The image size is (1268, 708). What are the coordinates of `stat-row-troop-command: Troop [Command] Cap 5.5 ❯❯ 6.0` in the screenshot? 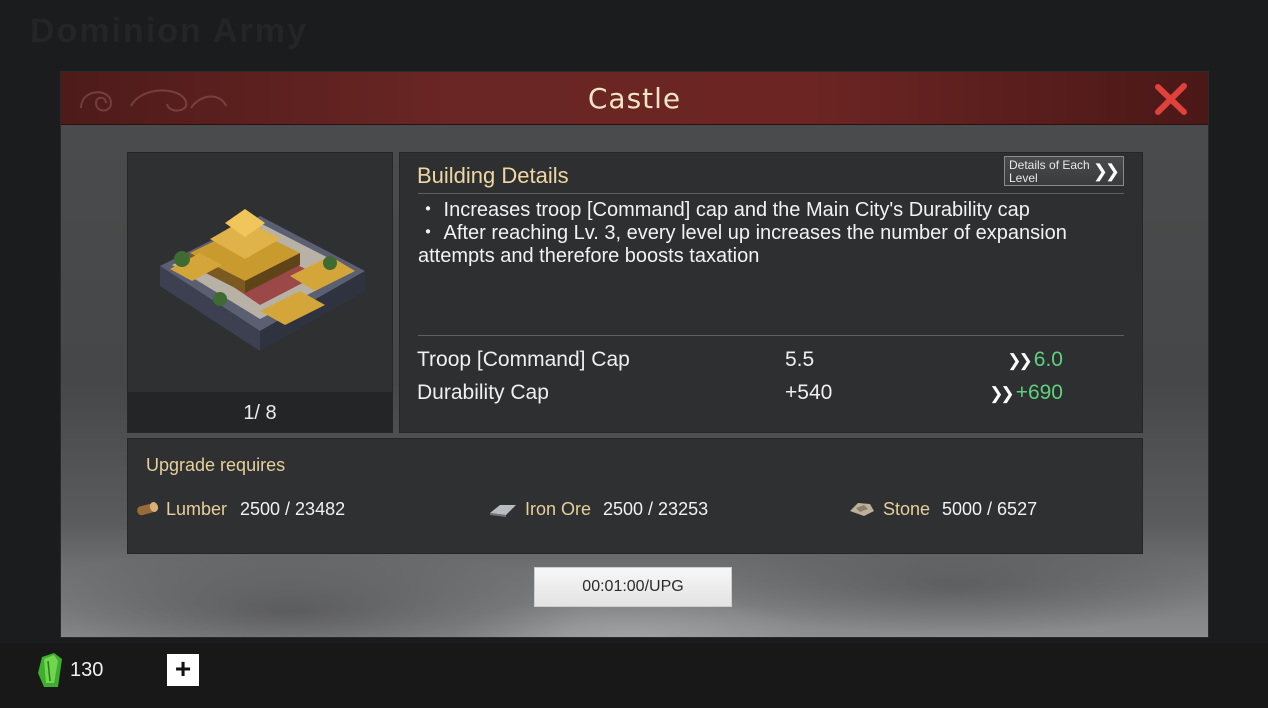 It's located at (770, 362).